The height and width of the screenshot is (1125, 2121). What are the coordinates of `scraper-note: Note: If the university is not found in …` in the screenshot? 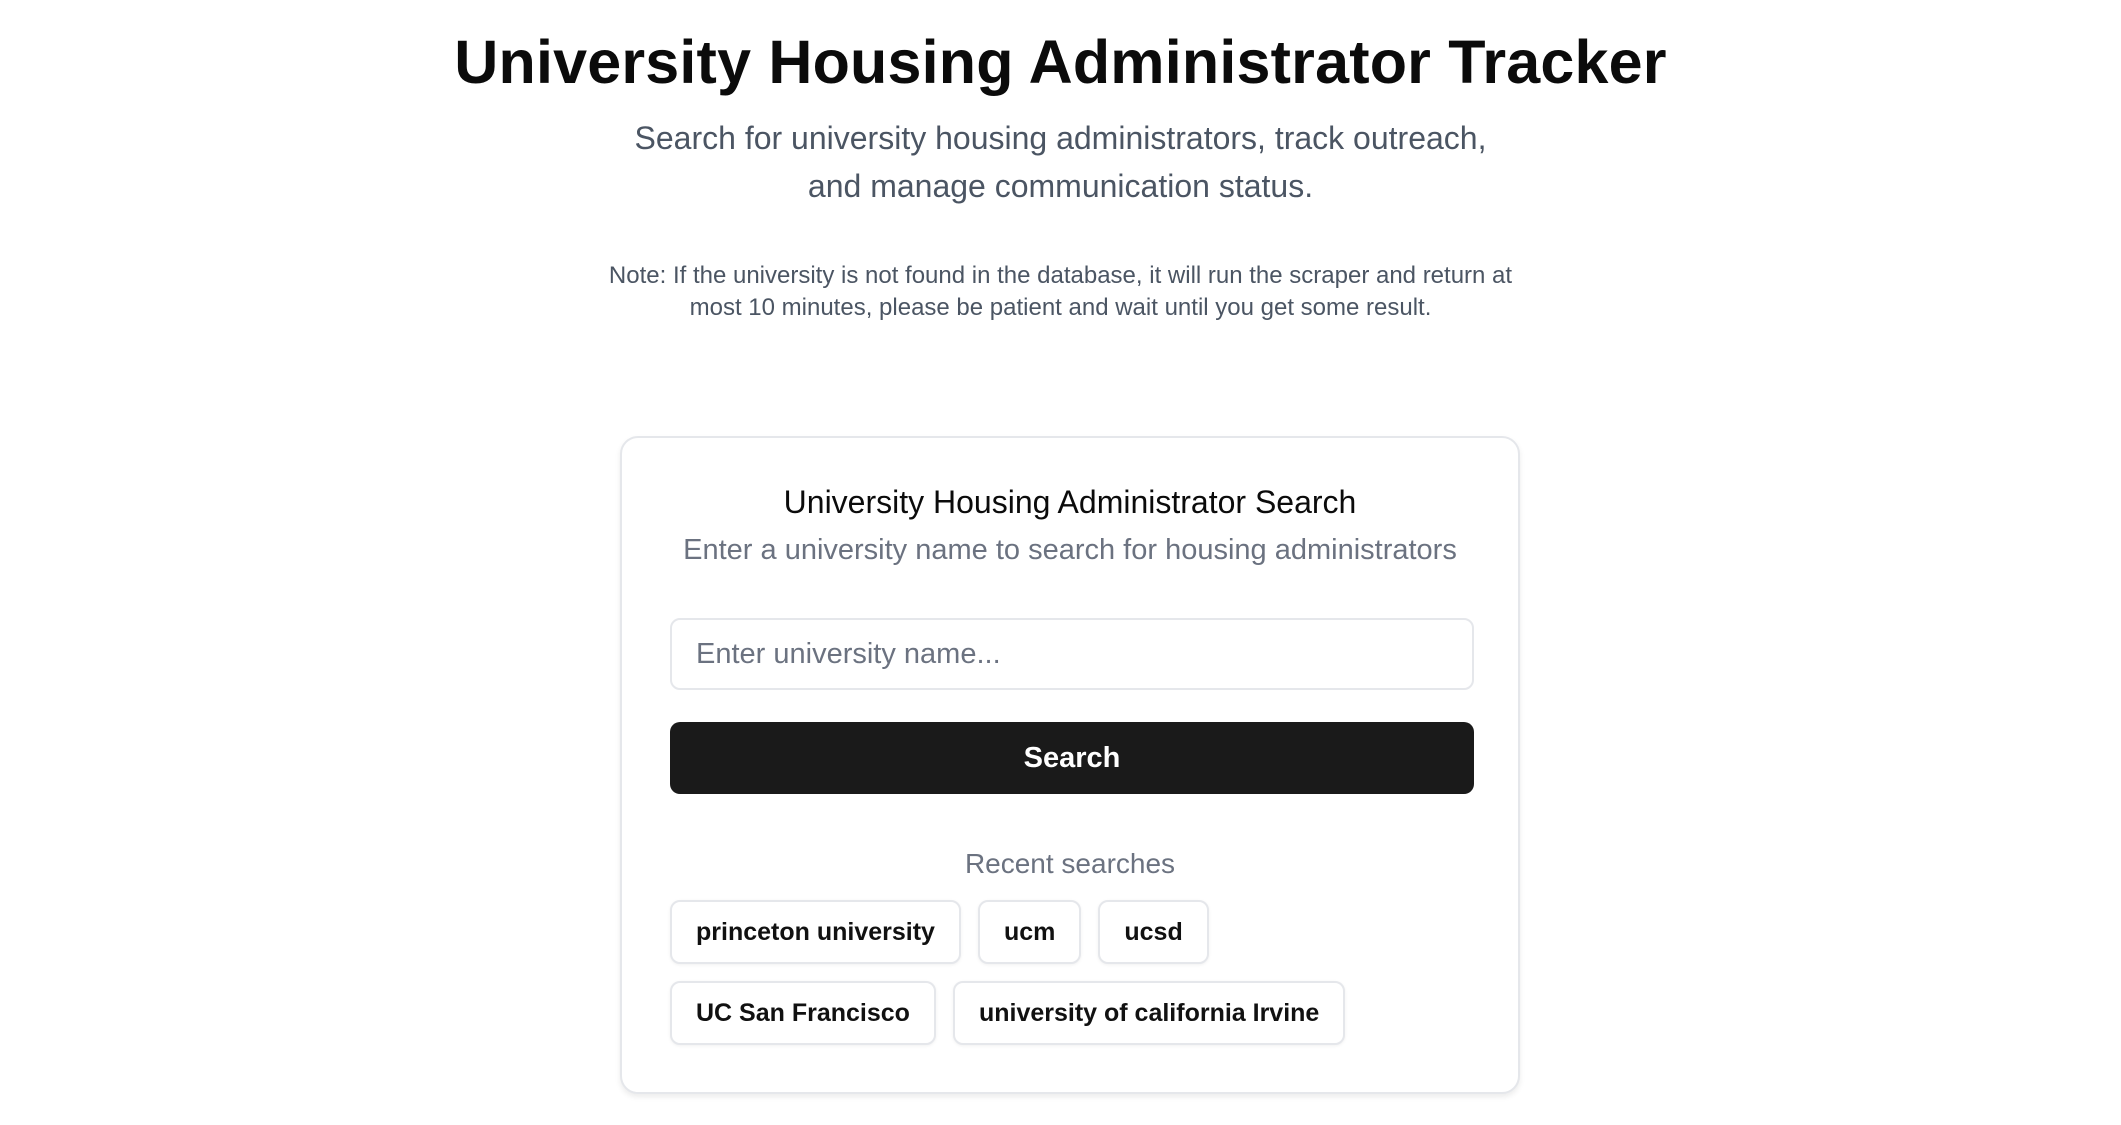 It's located at (1060, 291).